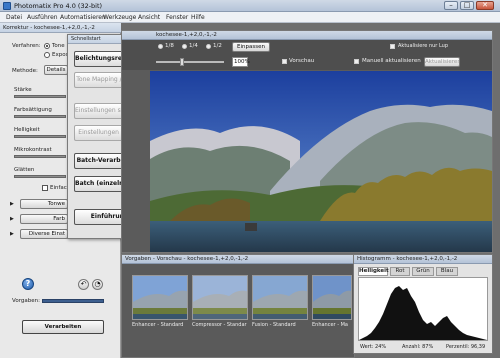 Image resolution: width=500 pixels, height=358 pixels. I want to click on adjustments-panel-header: Korrektur - kochesee-1,+2,0,-1,-2, so click(60, 28).